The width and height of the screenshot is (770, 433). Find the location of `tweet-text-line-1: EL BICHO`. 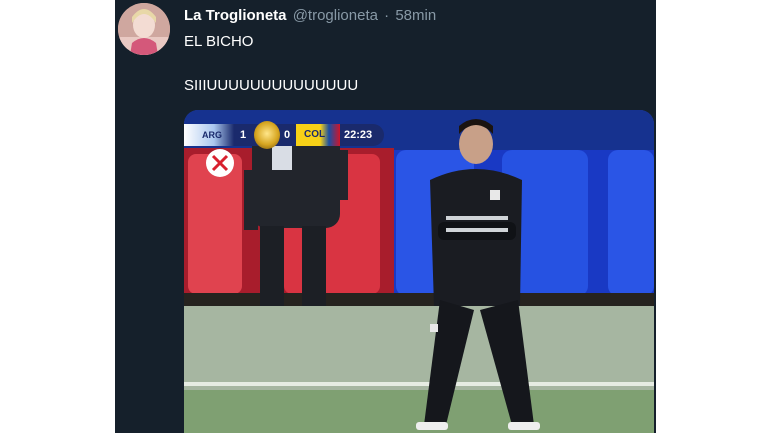

tweet-text-line-1: EL BICHO is located at coordinates (219, 41).